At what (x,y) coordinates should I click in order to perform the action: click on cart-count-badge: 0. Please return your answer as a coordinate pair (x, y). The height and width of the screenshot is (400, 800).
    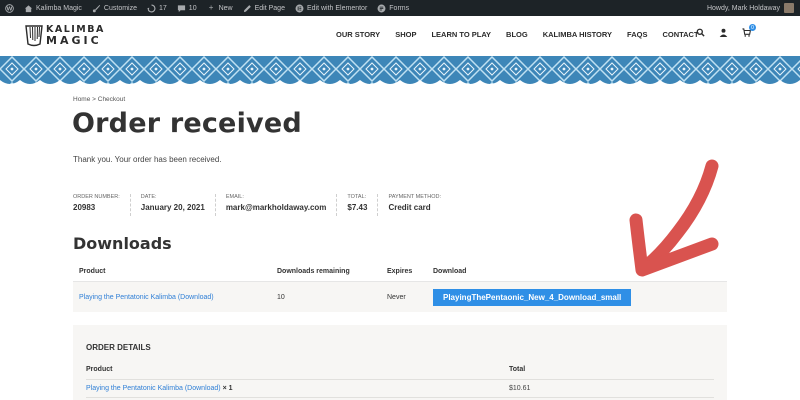
    Looking at the image, I should click on (752, 27).